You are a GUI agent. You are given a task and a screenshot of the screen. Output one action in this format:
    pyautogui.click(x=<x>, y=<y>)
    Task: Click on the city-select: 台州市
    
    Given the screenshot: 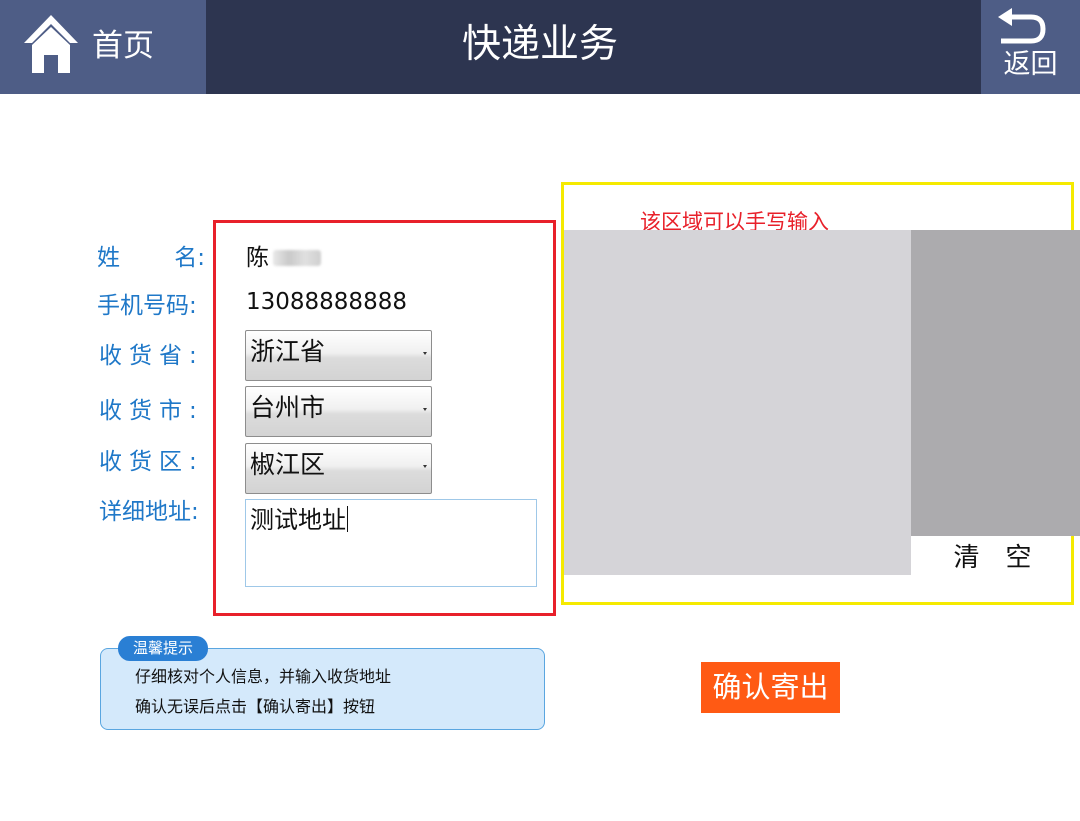 What is the action you would take?
    pyautogui.click(x=338, y=411)
    